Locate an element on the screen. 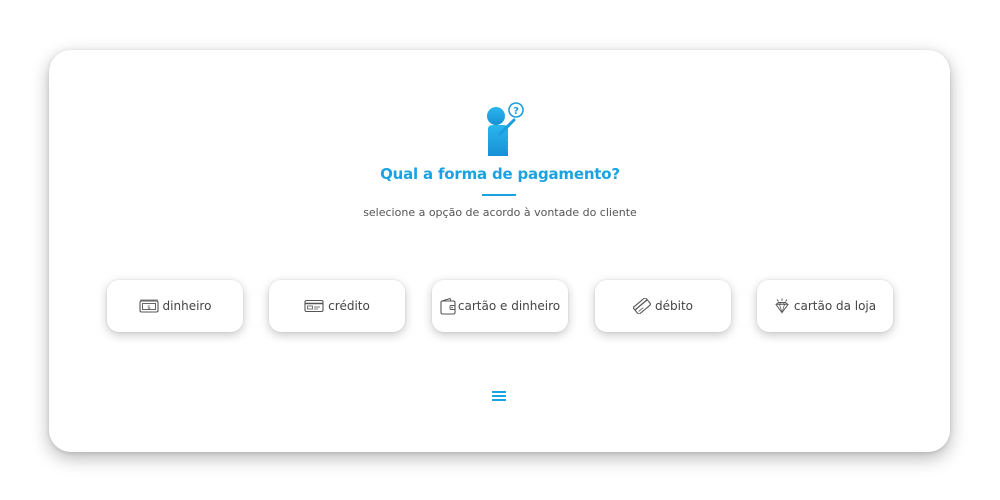 This screenshot has width=1000, height=500. option-debit-label: débito is located at coordinates (674, 306).